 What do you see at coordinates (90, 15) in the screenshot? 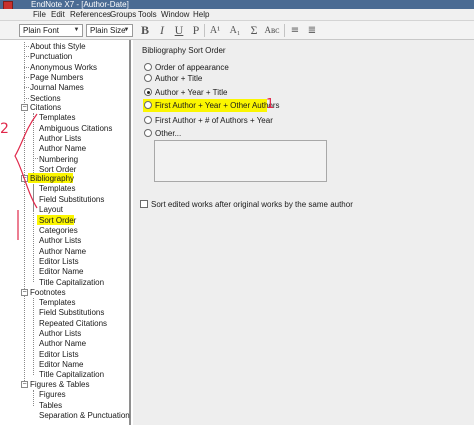
I see `menu-references: References` at bounding box center [90, 15].